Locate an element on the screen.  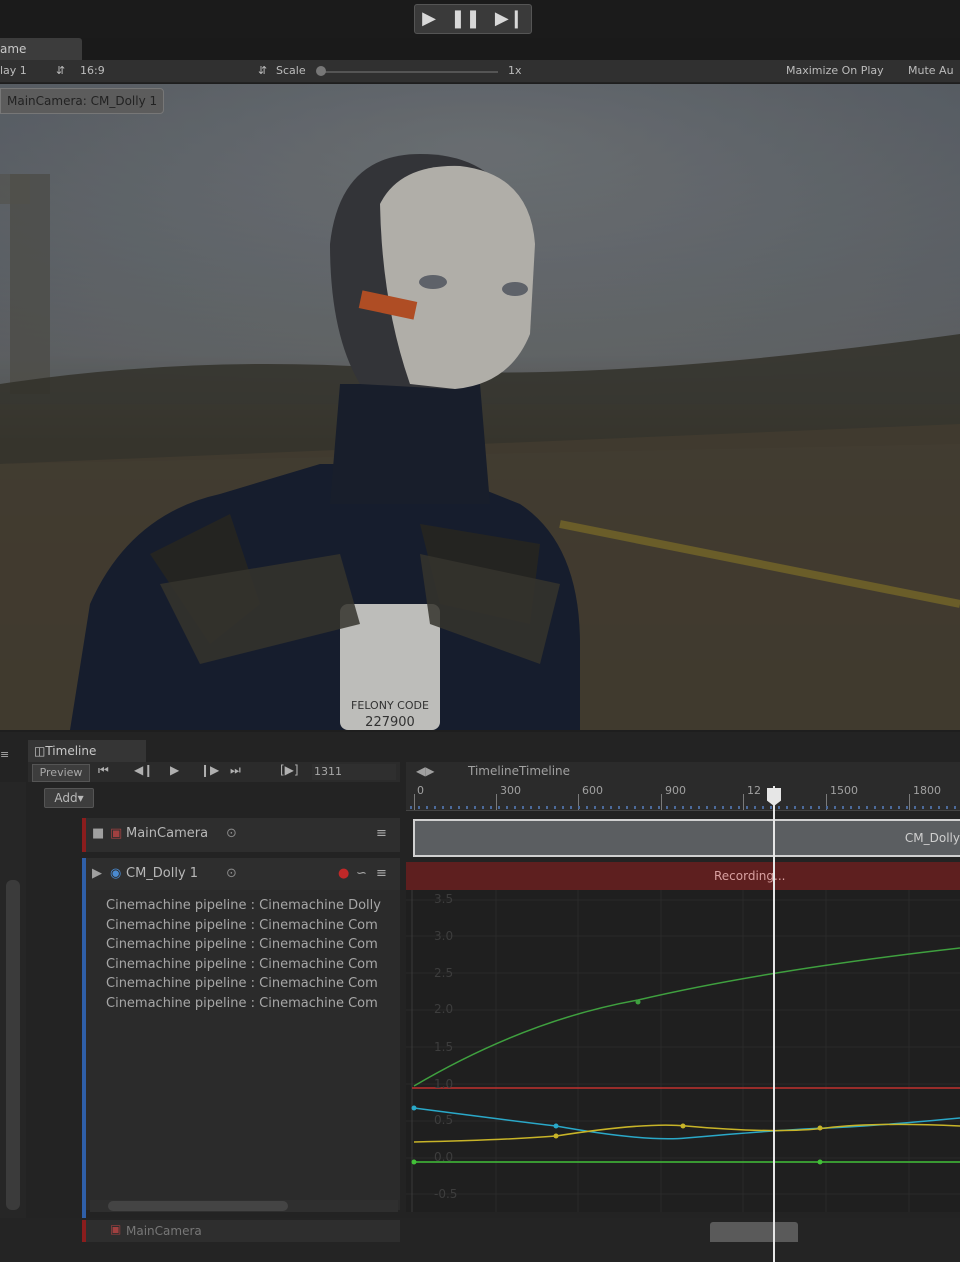
go-to-start-icon: ⏮ is located at coordinates (103, 770).